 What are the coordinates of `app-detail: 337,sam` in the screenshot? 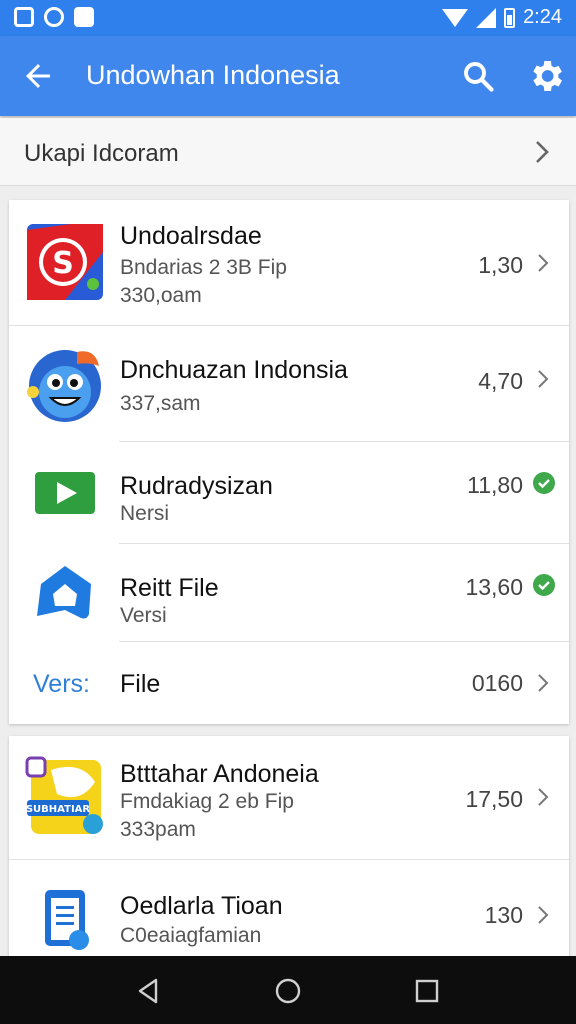 It's located at (160, 403).